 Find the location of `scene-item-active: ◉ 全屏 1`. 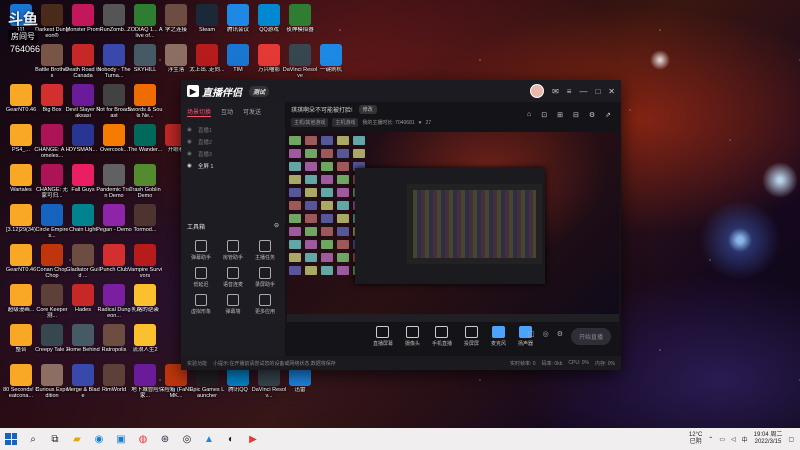

scene-item-active: ◉ 全屏 1 is located at coordinates (233, 166).